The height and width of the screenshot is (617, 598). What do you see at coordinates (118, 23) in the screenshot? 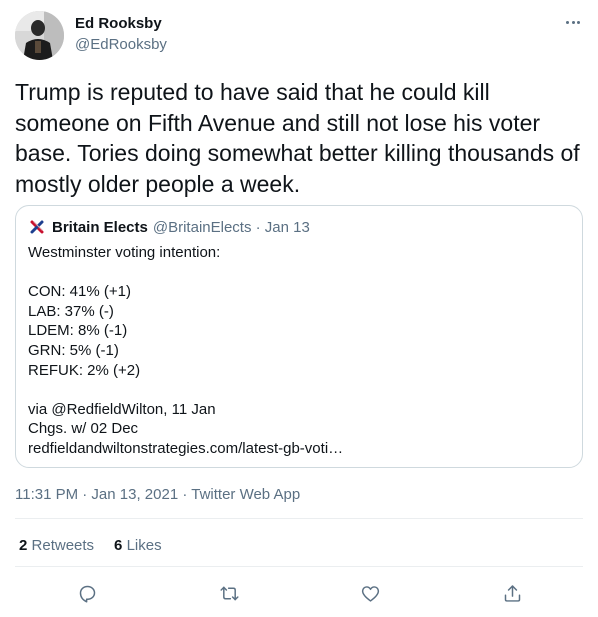
I see `author-name: Ed Rooksby` at bounding box center [118, 23].